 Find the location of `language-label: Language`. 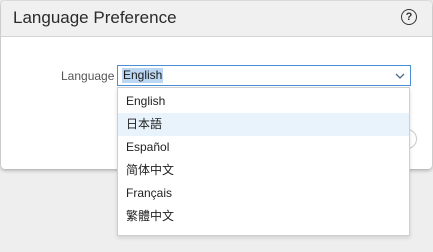

language-label: Language is located at coordinates (88, 76).